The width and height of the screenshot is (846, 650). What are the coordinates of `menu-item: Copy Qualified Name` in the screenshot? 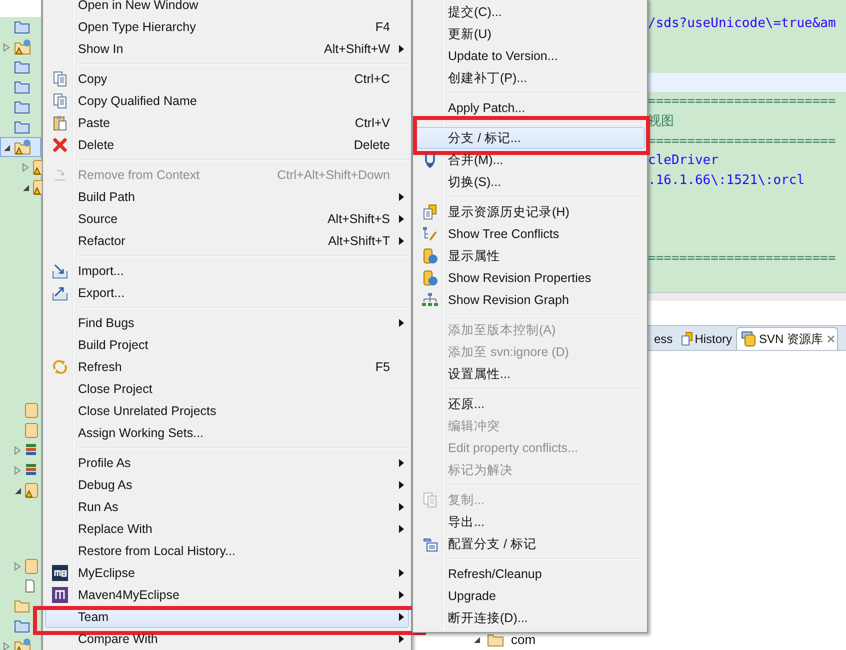 It's located at (227, 101).